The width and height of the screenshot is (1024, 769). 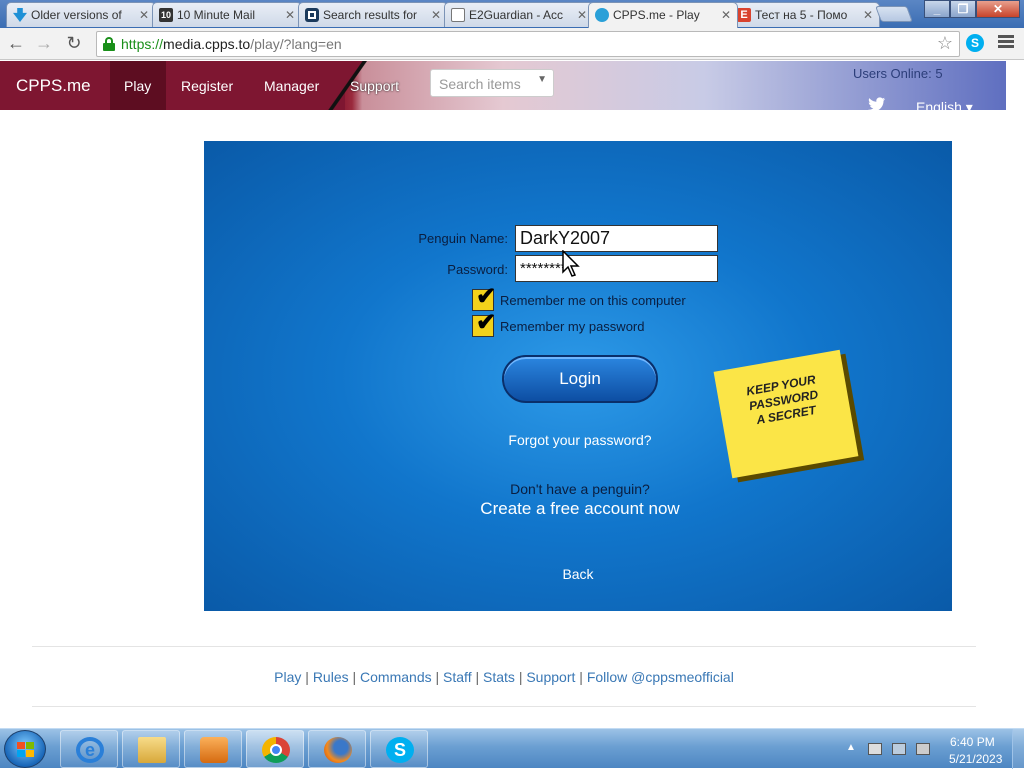 What do you see at coordinates (550, 677) in the screenshot?
I see `footer-link-support: Support` at bounding box center [550, 677].